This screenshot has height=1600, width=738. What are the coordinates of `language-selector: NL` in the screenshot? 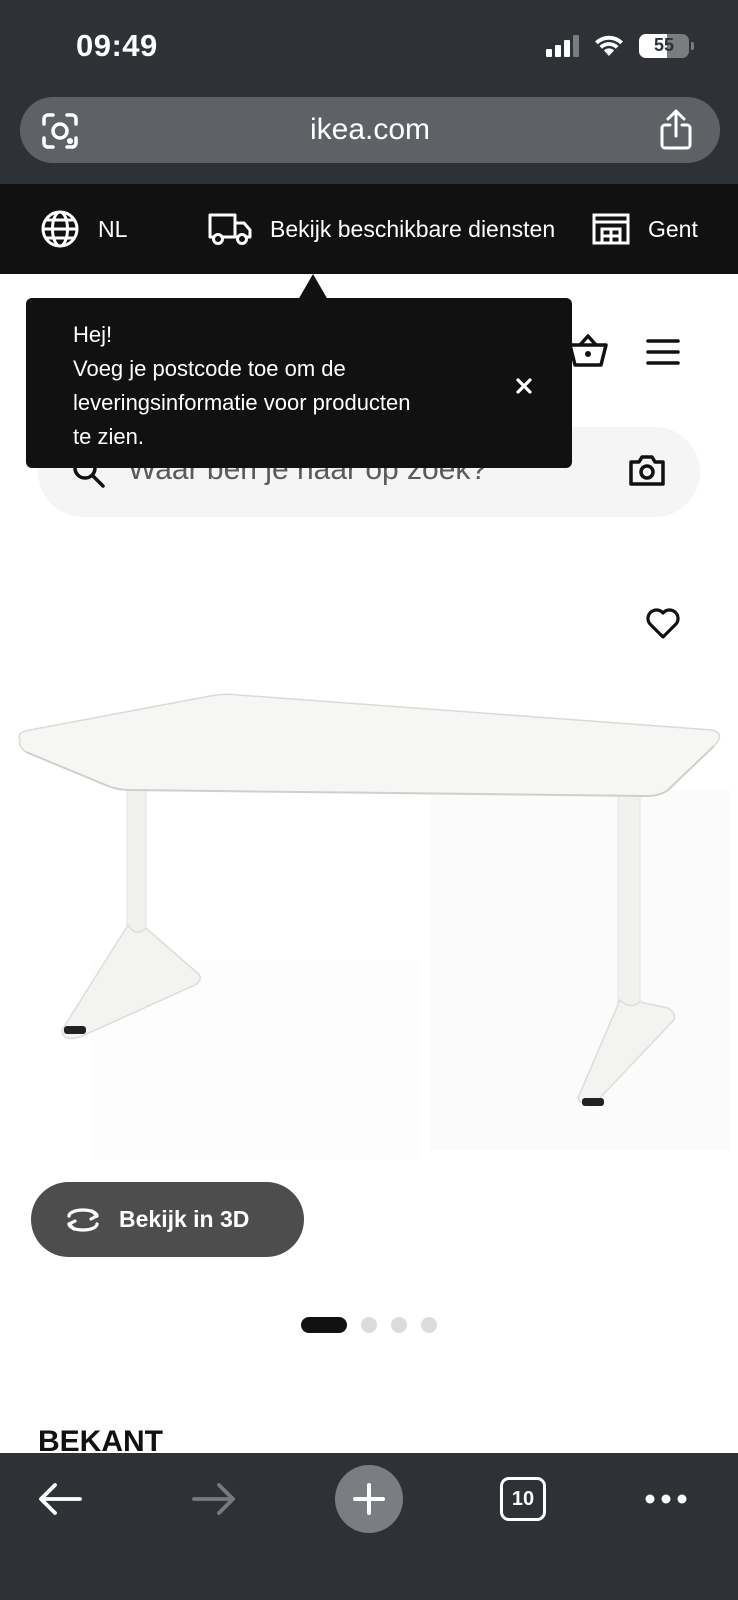 It's located at (83, 229).